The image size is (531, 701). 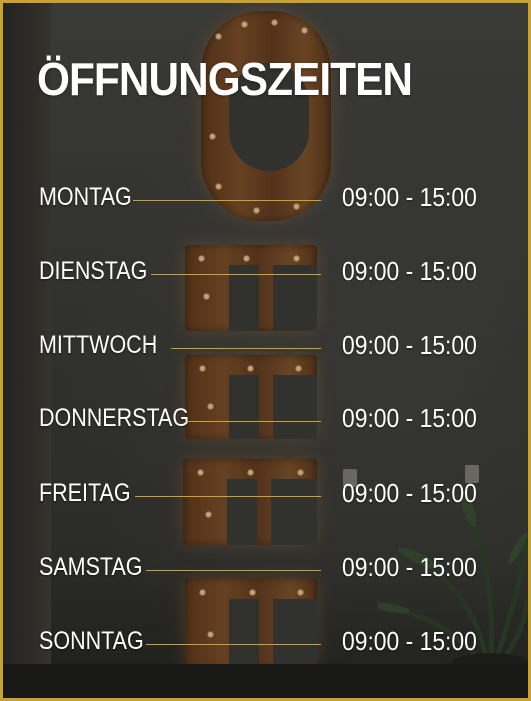 I want to click on schedule-row-tuesday: DIENSTAG 09:00 - 15:00, so click(x=265, y=271).